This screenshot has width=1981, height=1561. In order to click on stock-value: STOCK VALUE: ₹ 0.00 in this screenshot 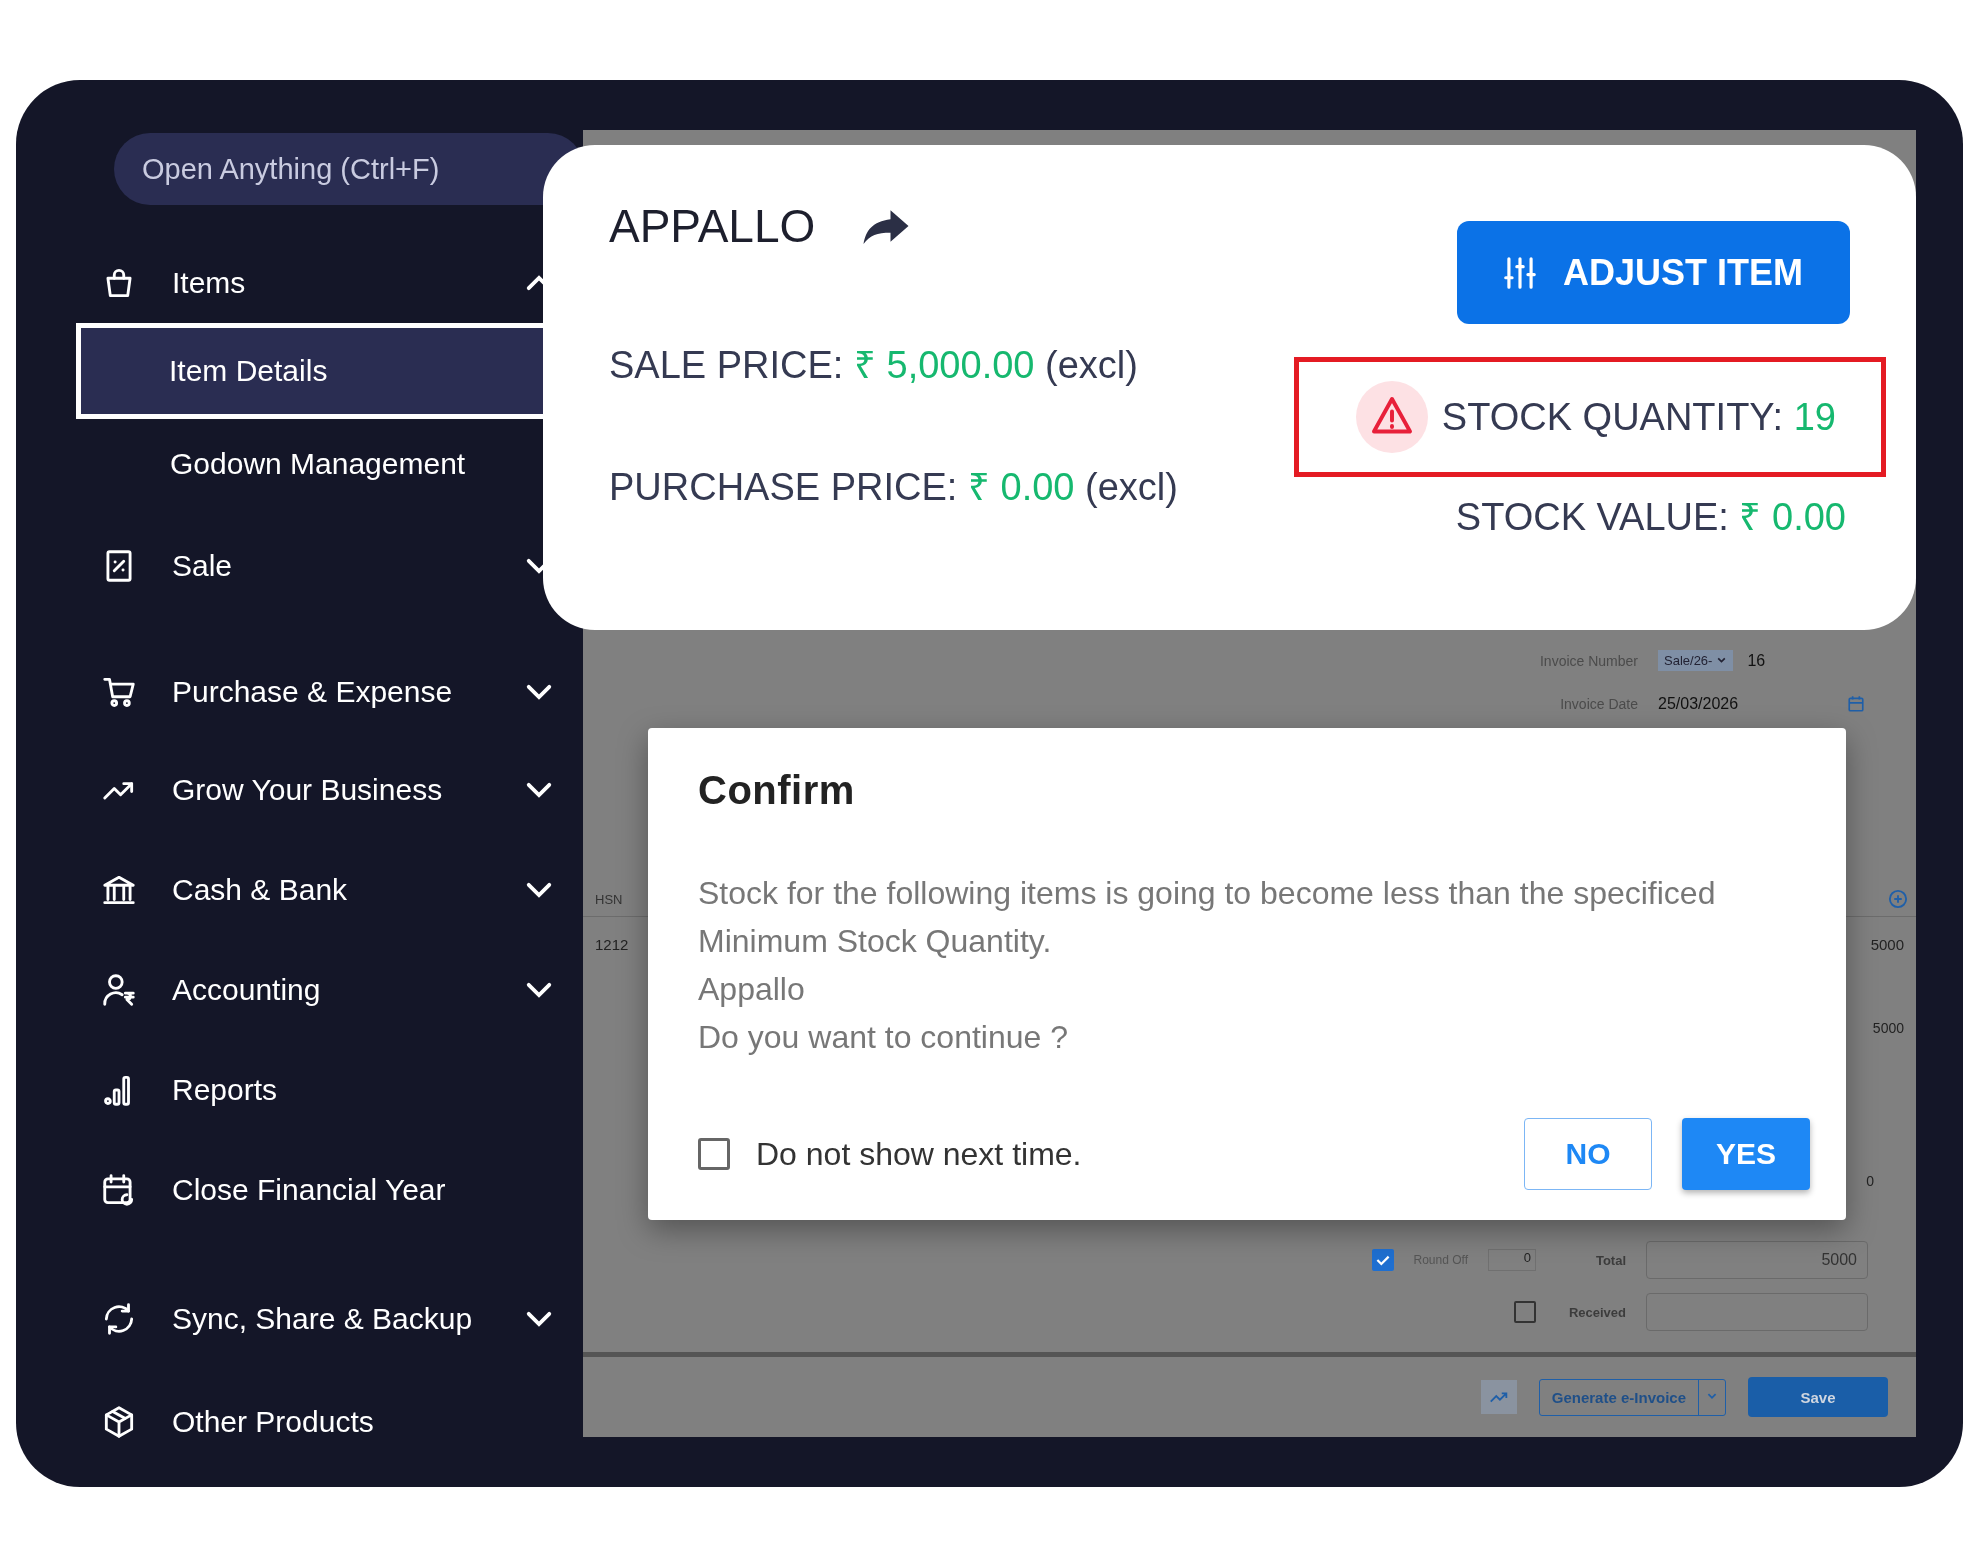, I will do `click(1650, 517)`.